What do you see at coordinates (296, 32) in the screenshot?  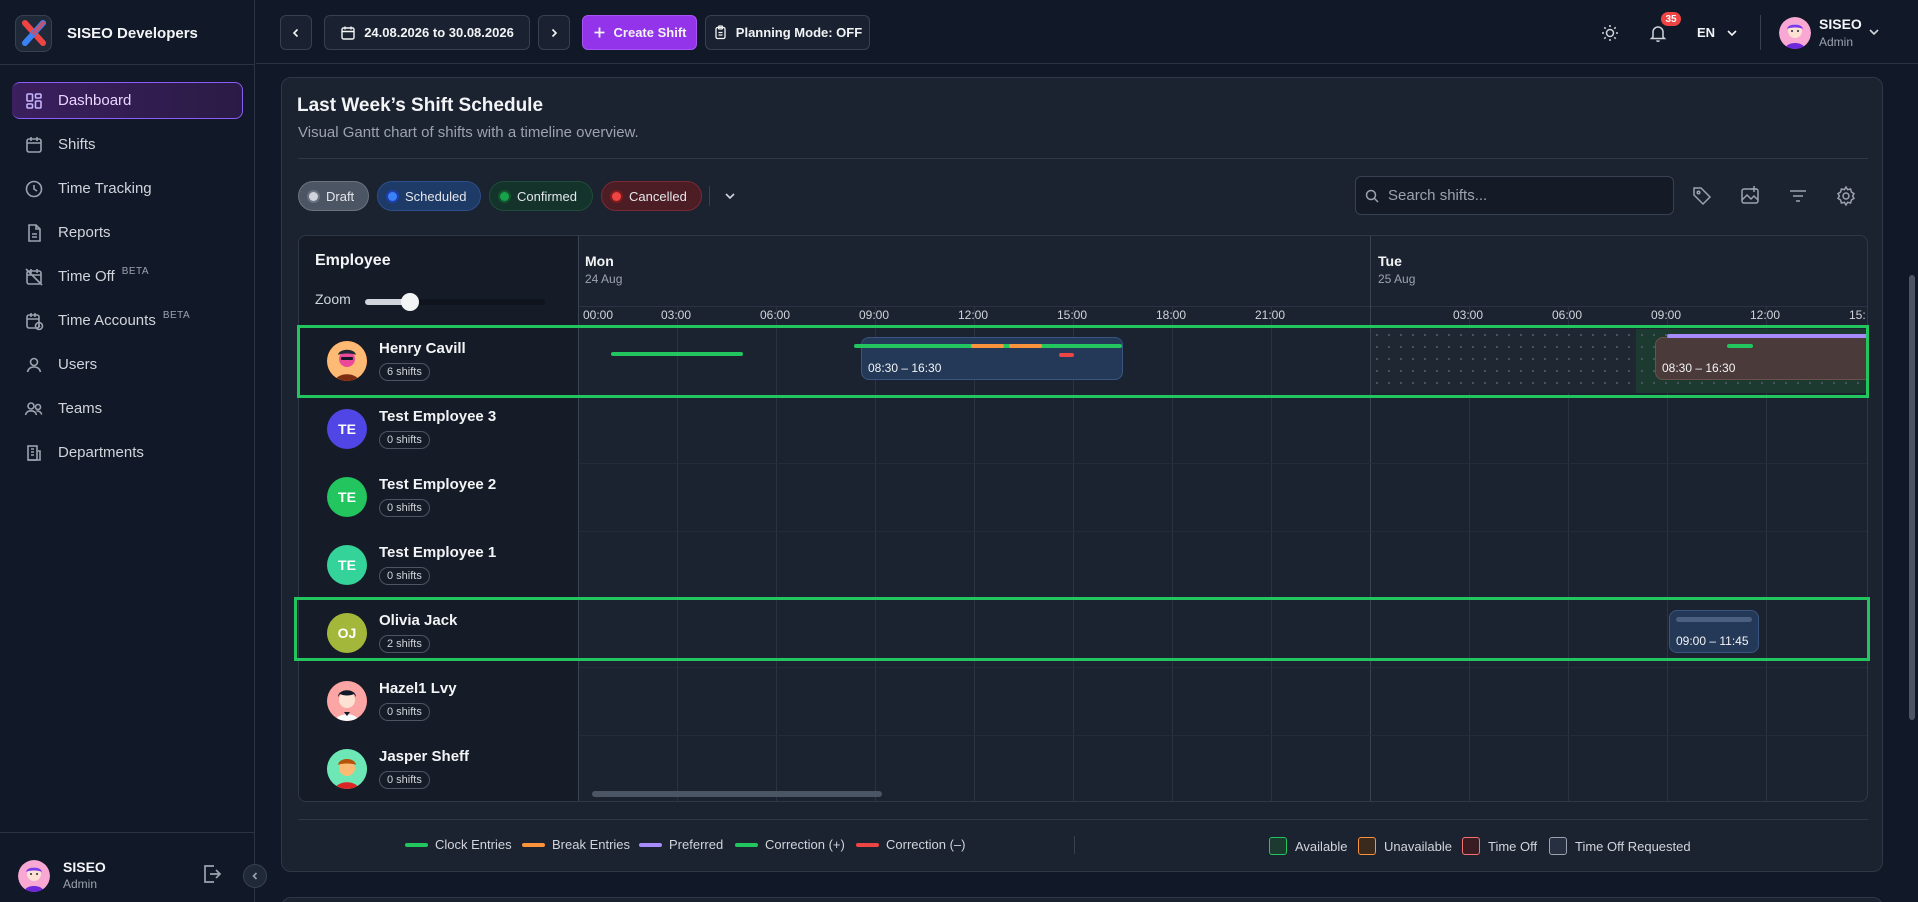 I see `prev-week-button` at bounding box center [296, 32].